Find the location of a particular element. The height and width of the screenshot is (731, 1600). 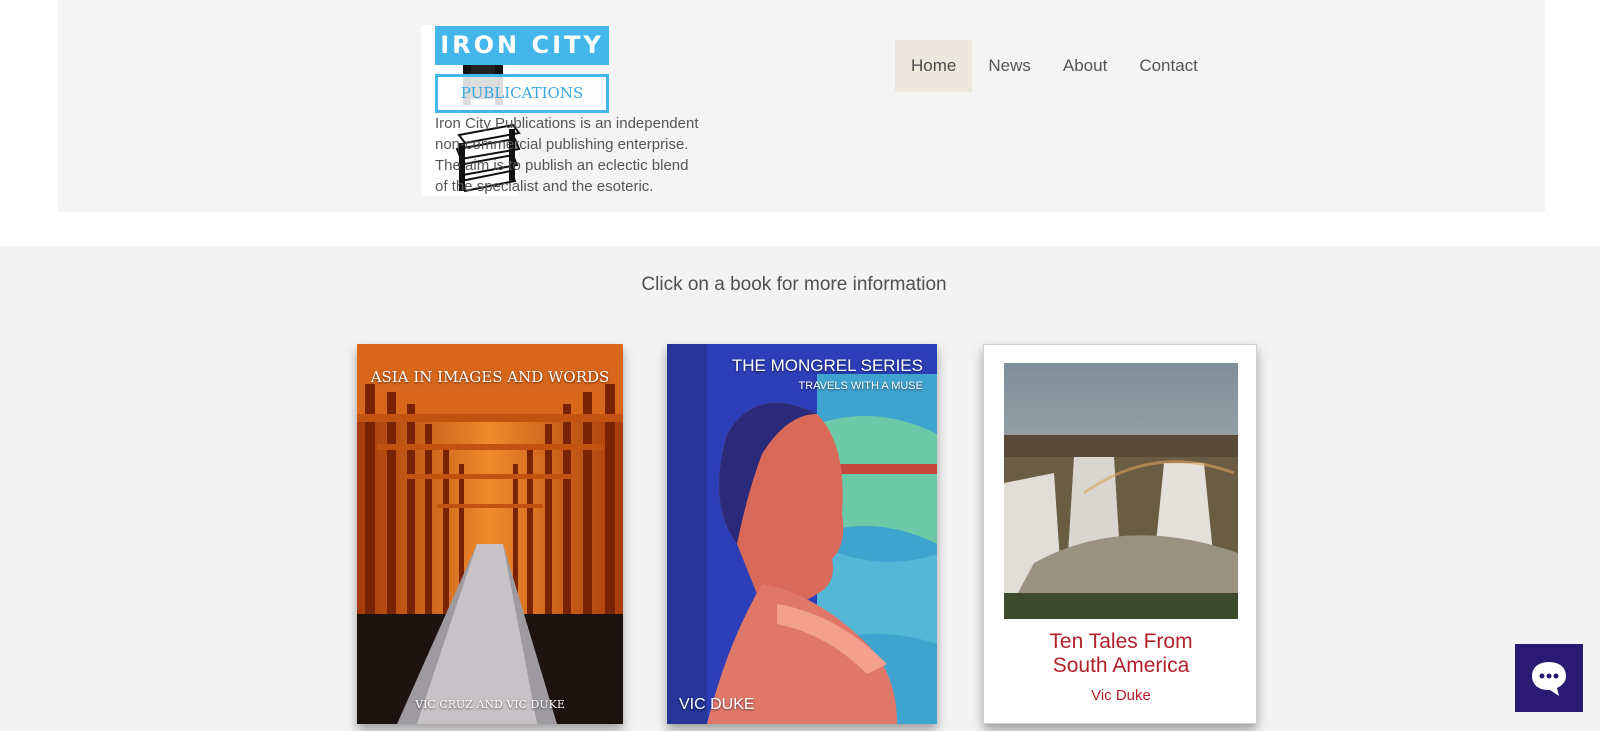

book-2-series: THE MONGREL SERIES is located at coordinates (827, 365).